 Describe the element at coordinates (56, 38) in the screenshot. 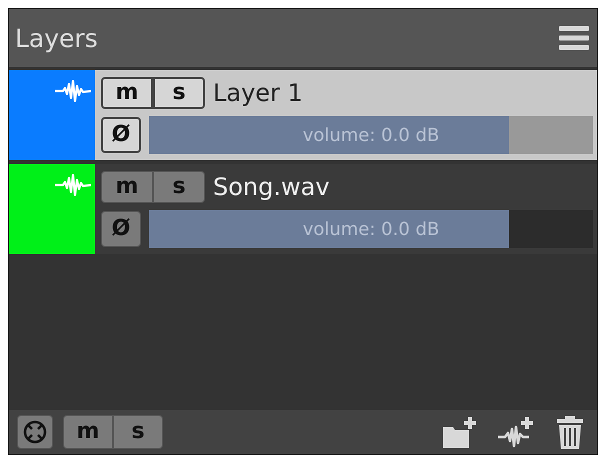

I see `panel-title: Layers` at that location.